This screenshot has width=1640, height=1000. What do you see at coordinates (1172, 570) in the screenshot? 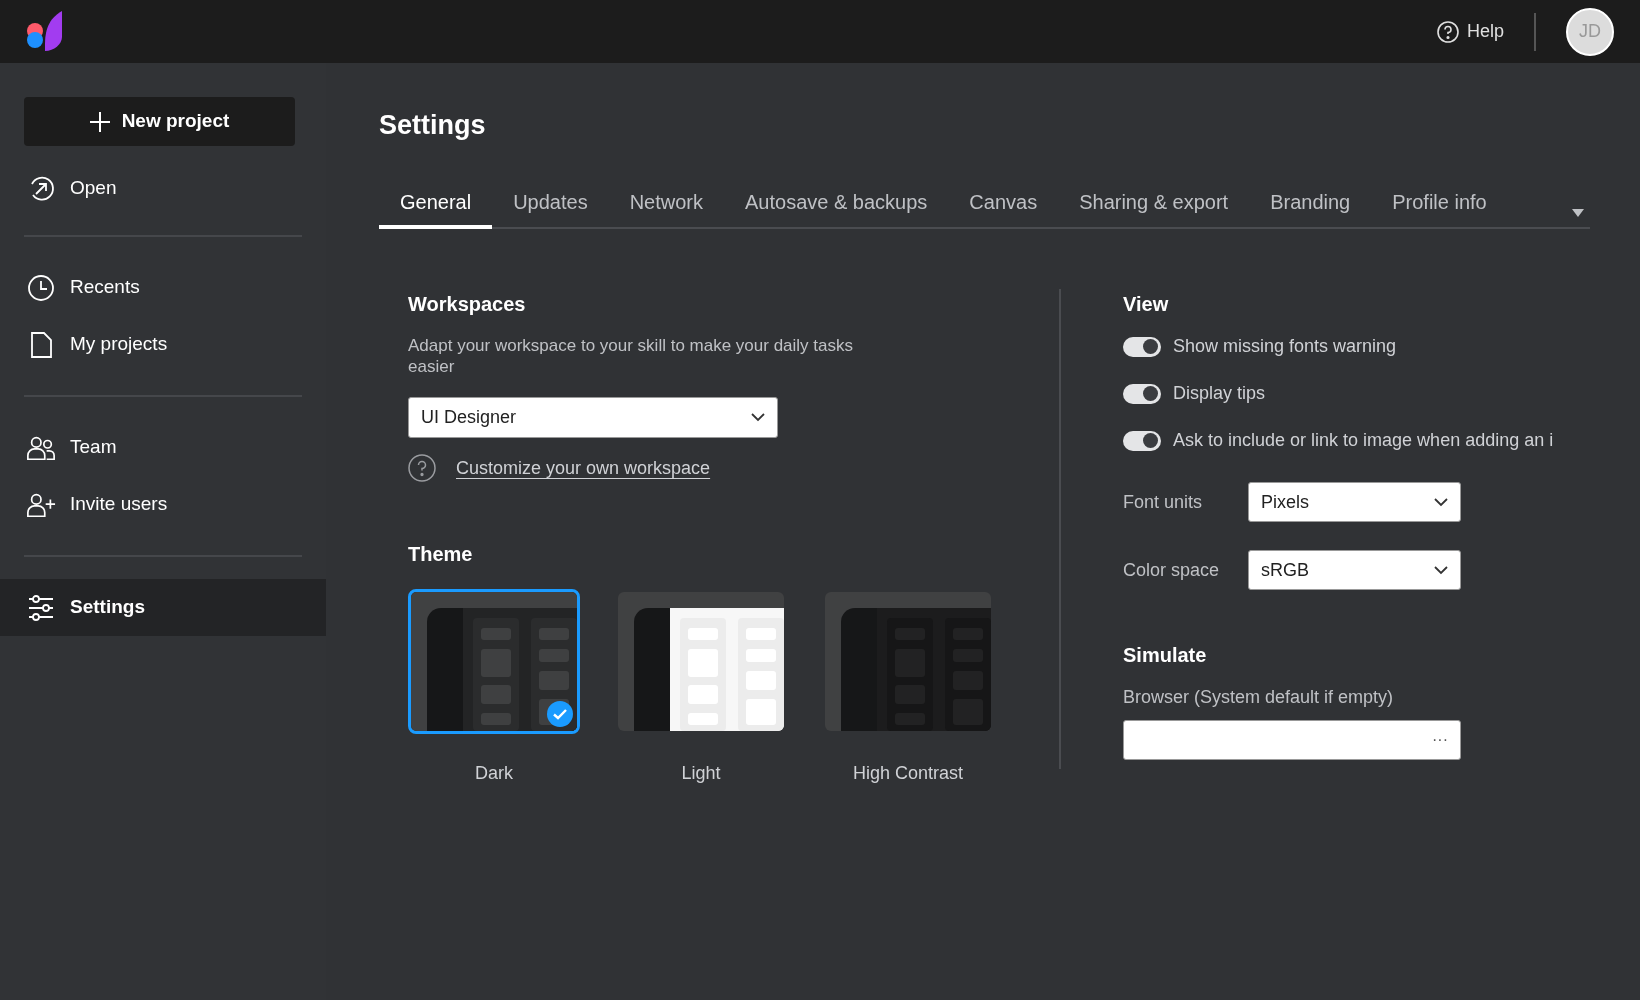
I see `field-label: Color space` at bounding box center [1172, 570].